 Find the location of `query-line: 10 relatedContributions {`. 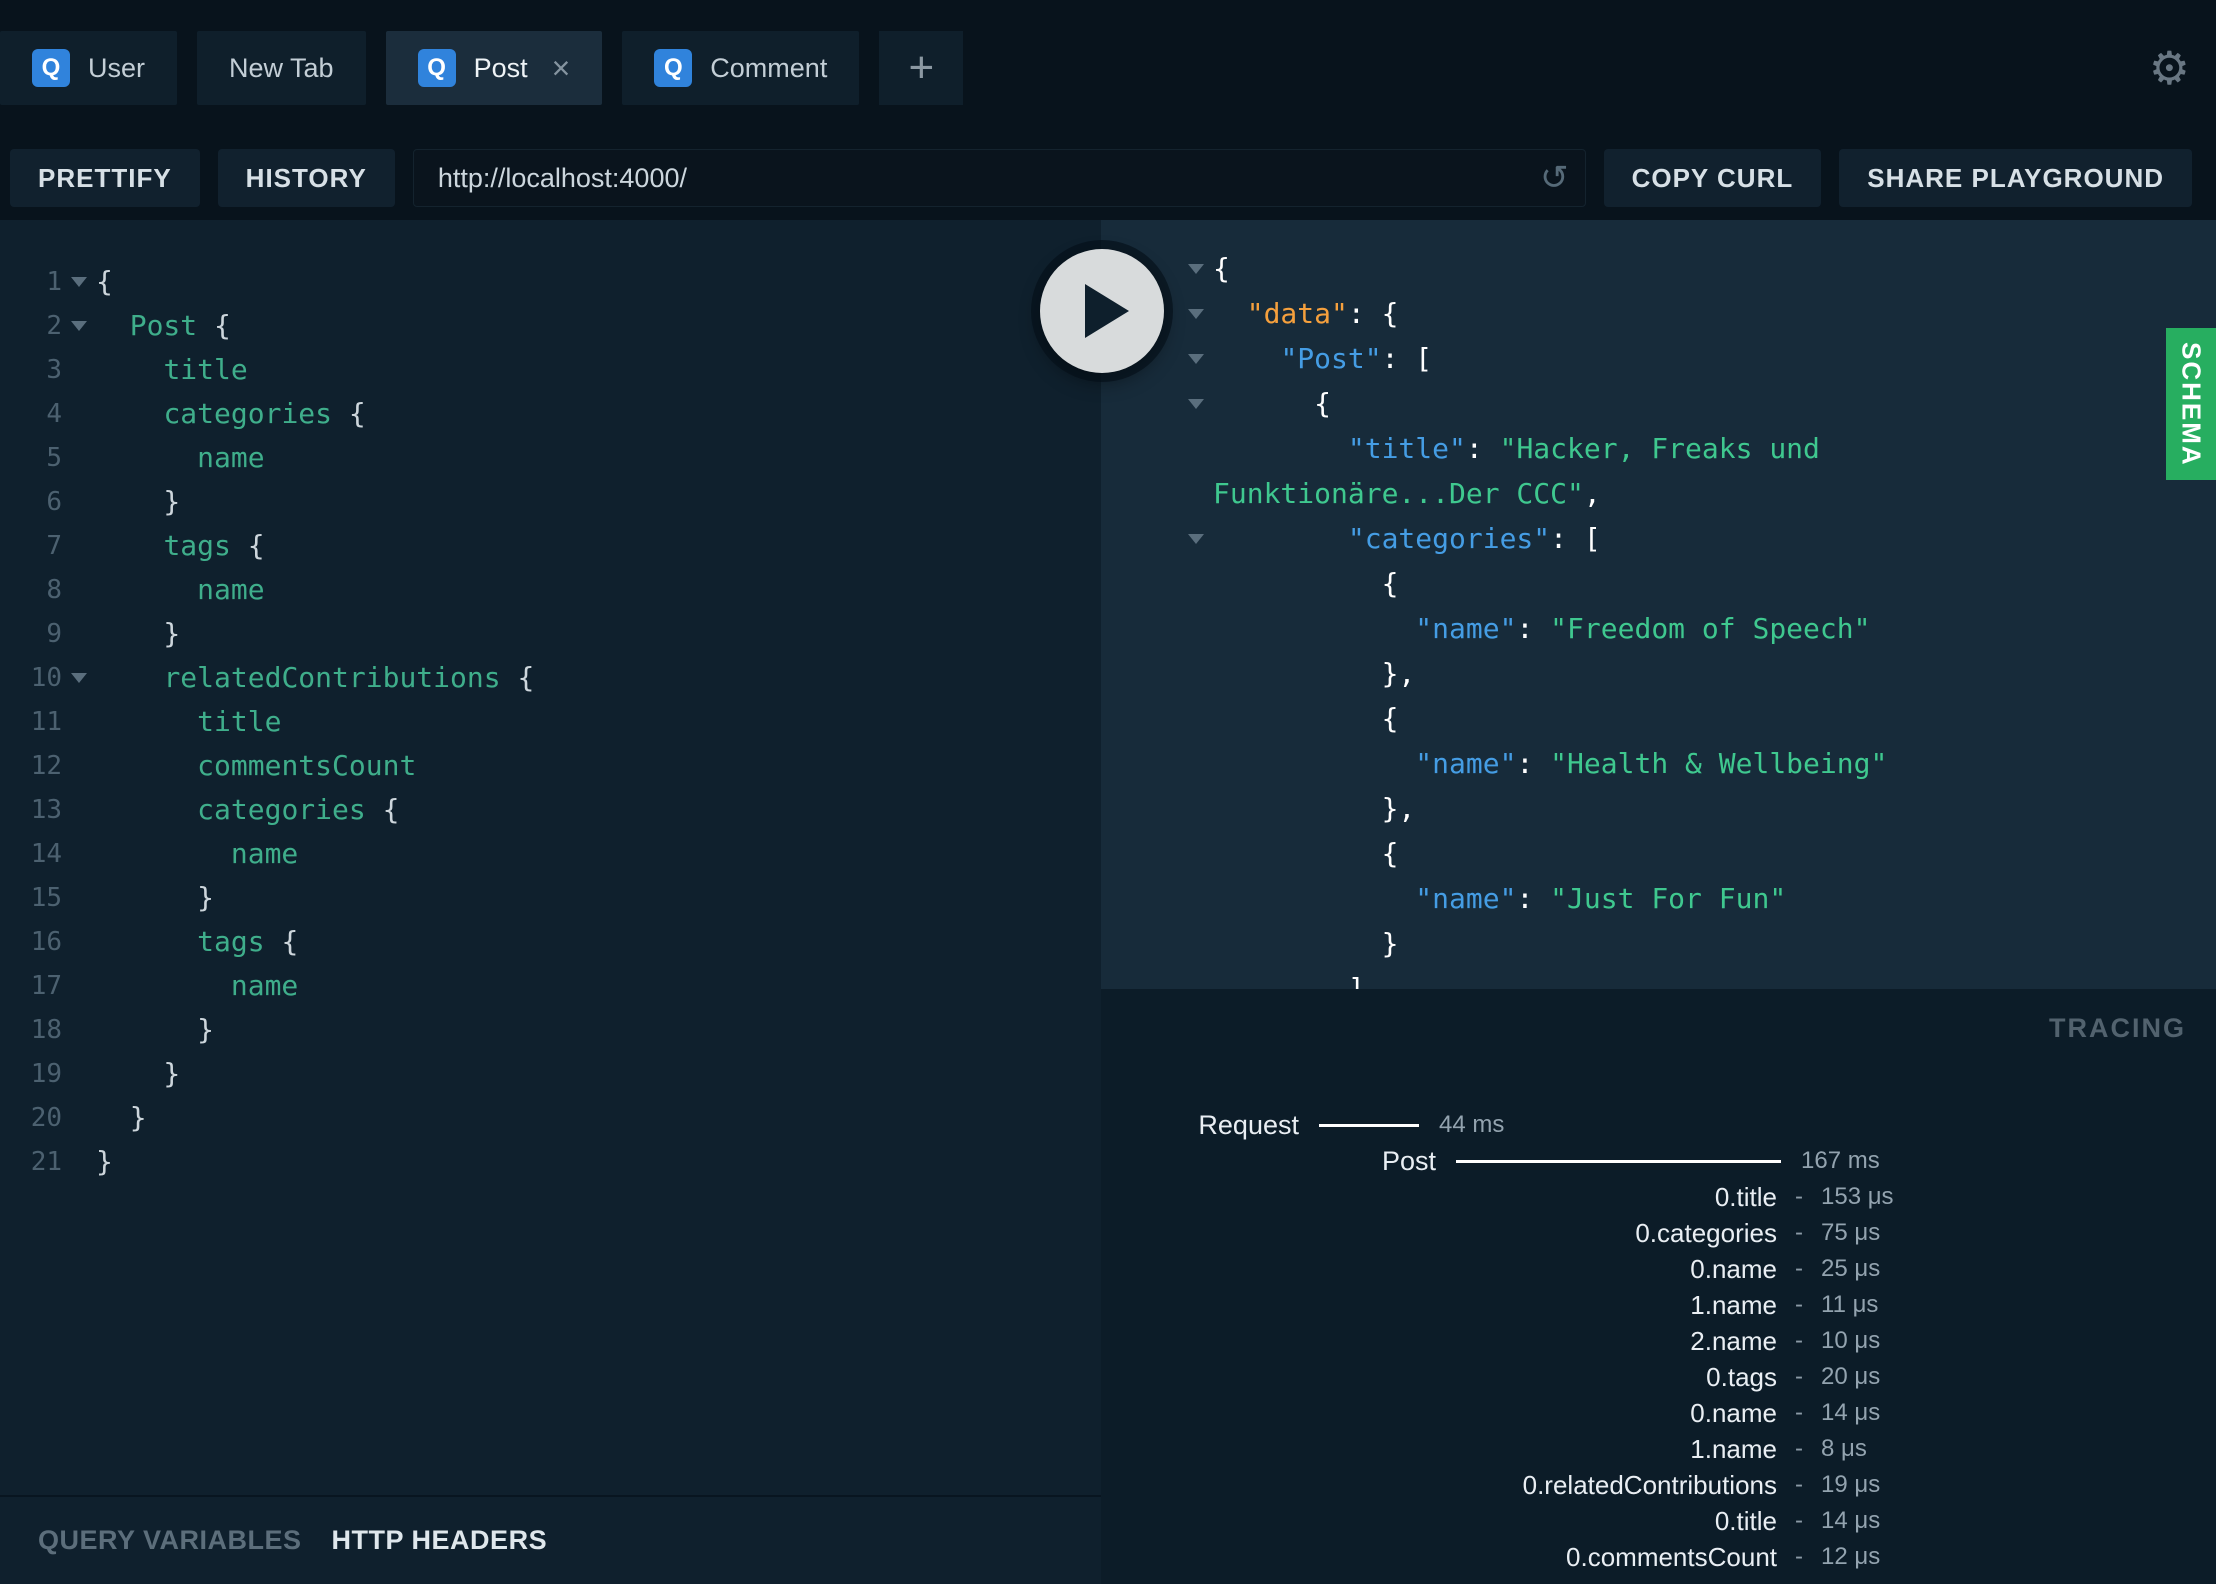

query-line: 10 relatedContributions { is located at coordinates (550, 678).